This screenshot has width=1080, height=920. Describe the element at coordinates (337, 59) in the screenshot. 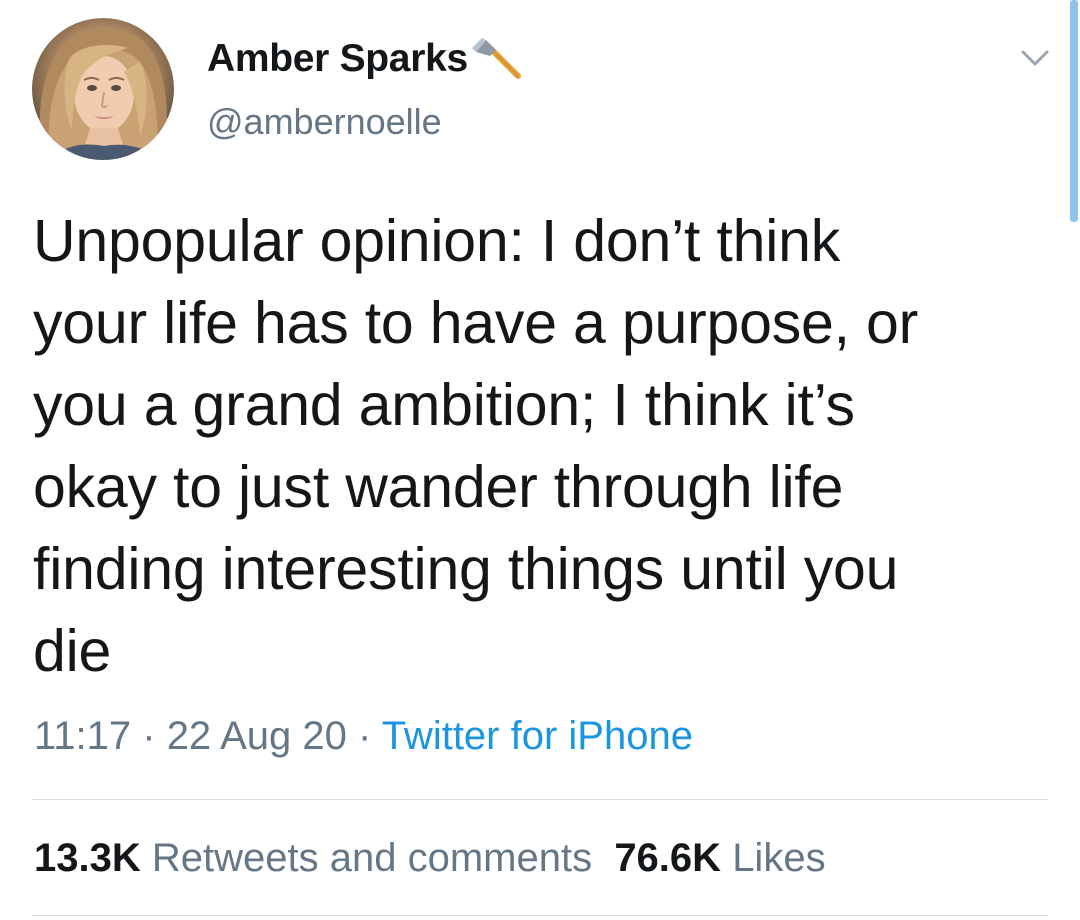

I see `display-name: Amber Sparks` at that location.